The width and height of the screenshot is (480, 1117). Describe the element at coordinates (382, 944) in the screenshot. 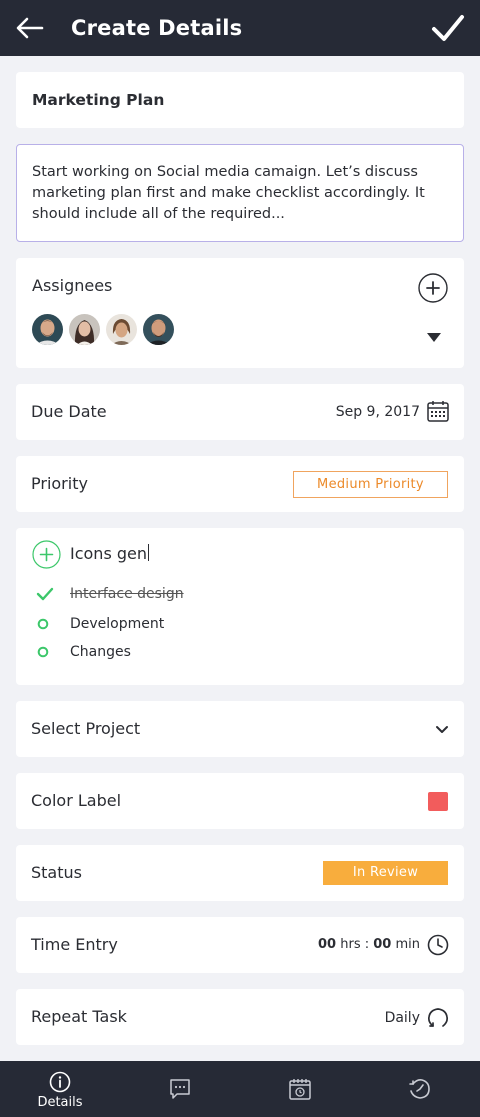

I see `time-minutes: 00` at that location.